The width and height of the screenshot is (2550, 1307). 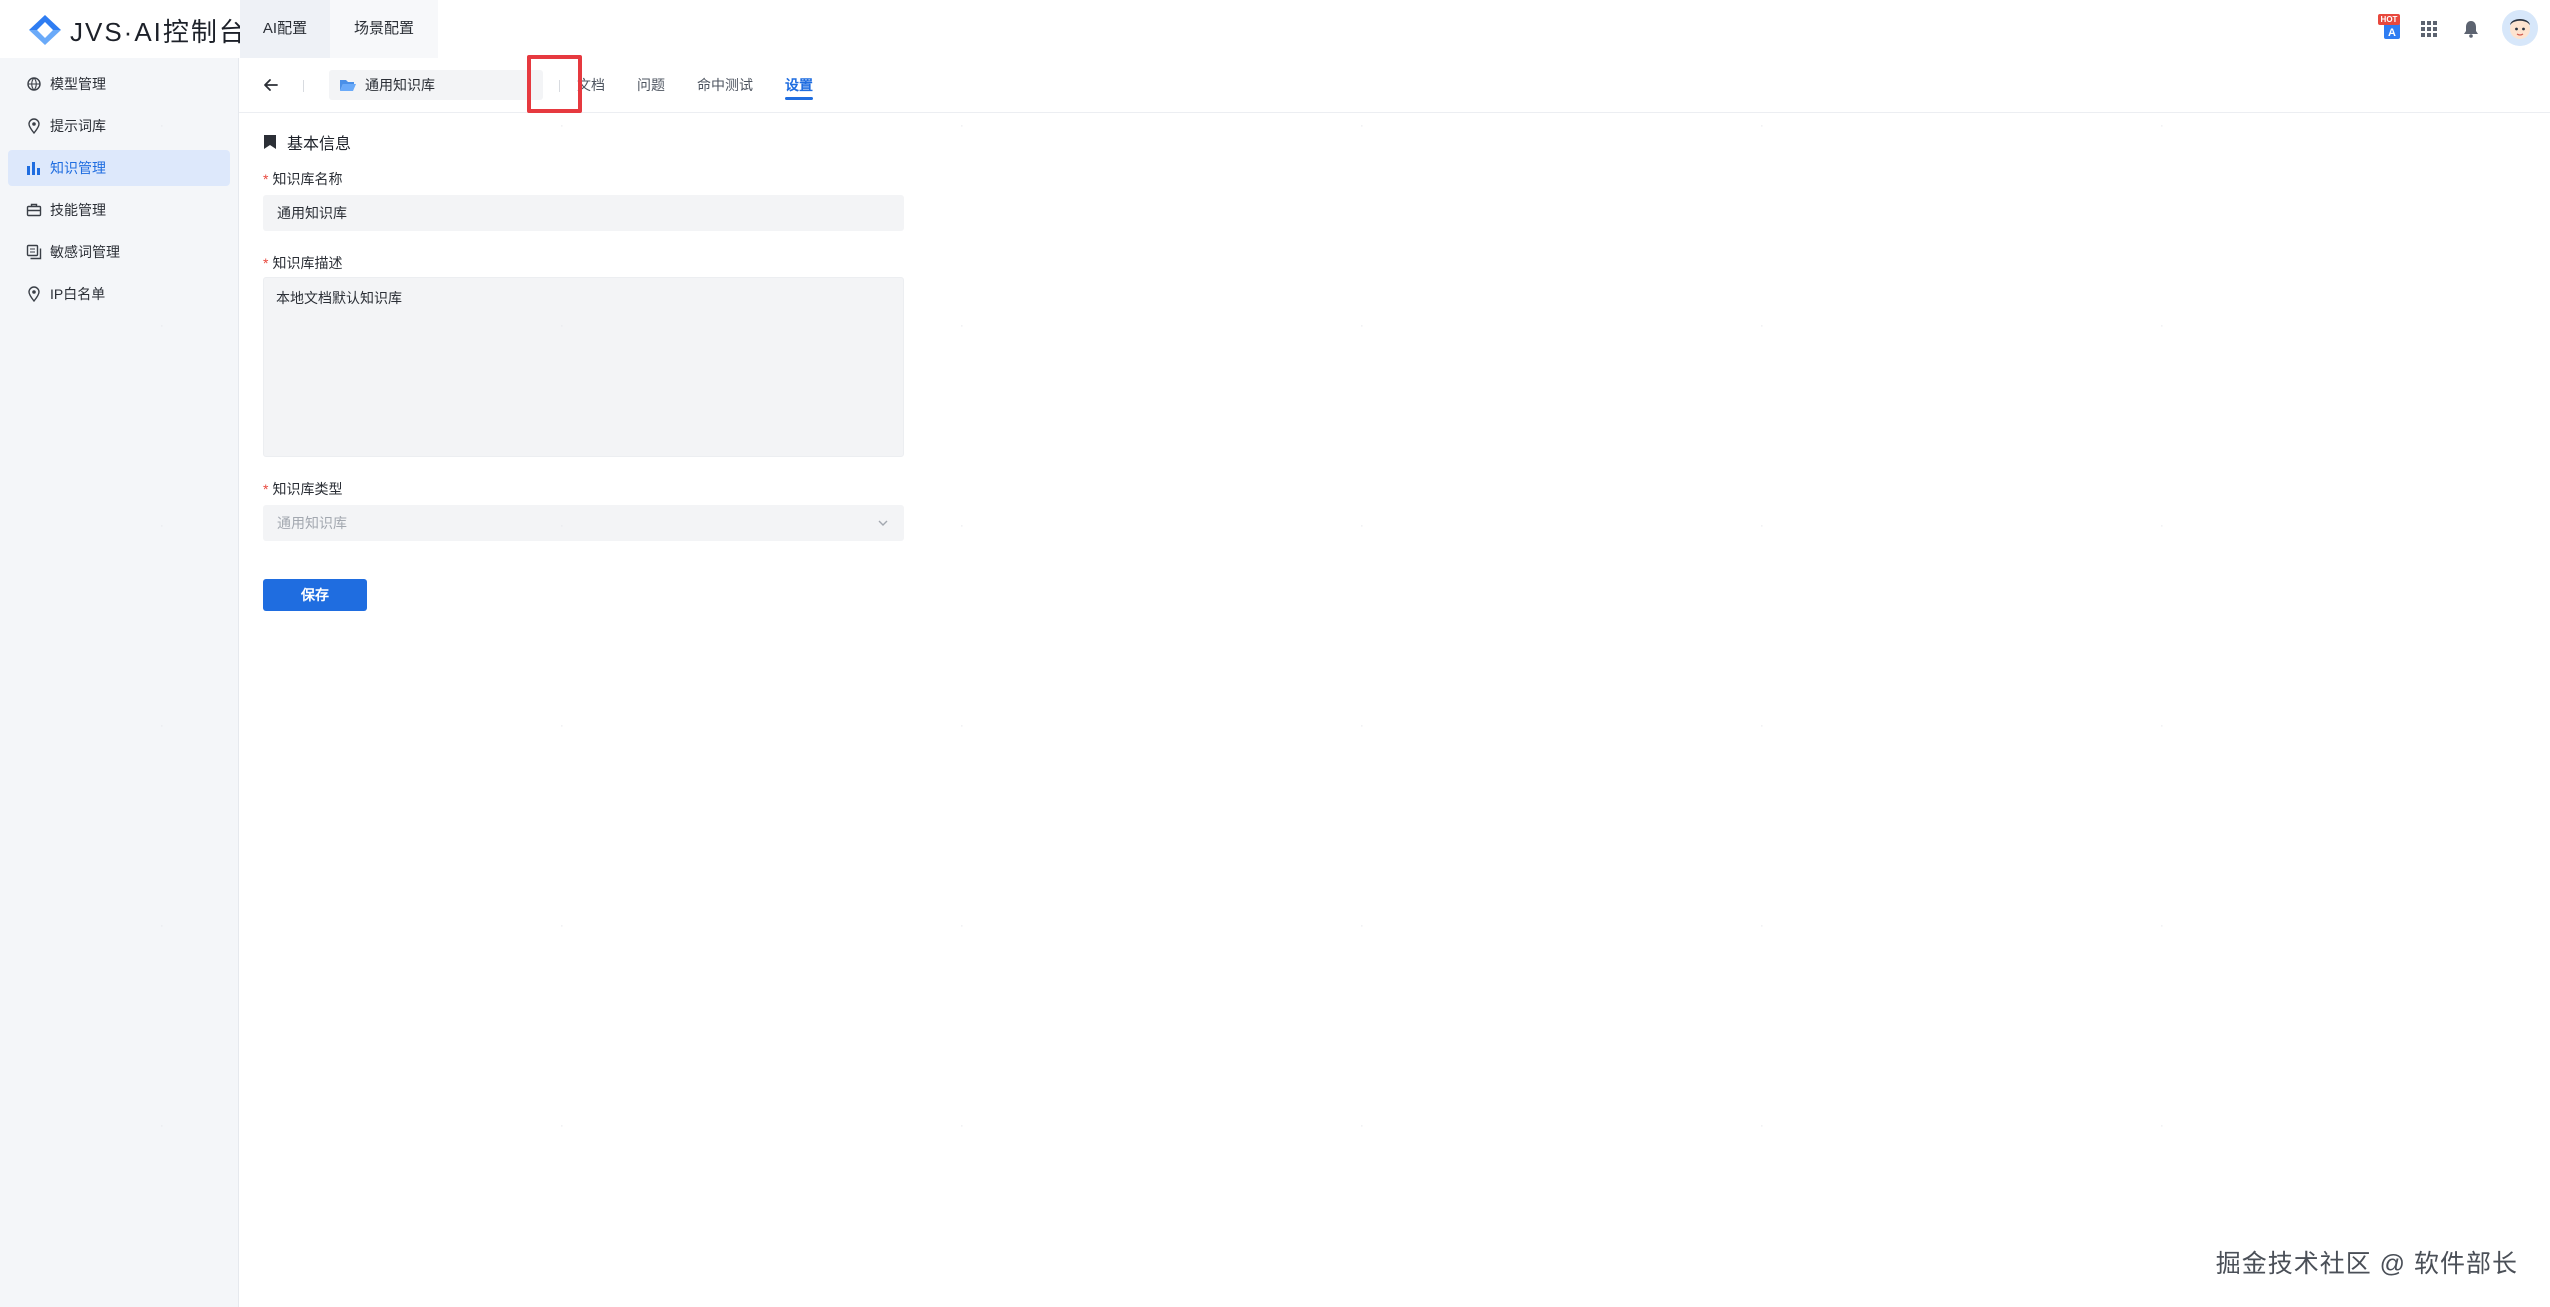 I want to click on sidebar-item-ip-whitelist: IP白名单, so click(x=119, y=294).